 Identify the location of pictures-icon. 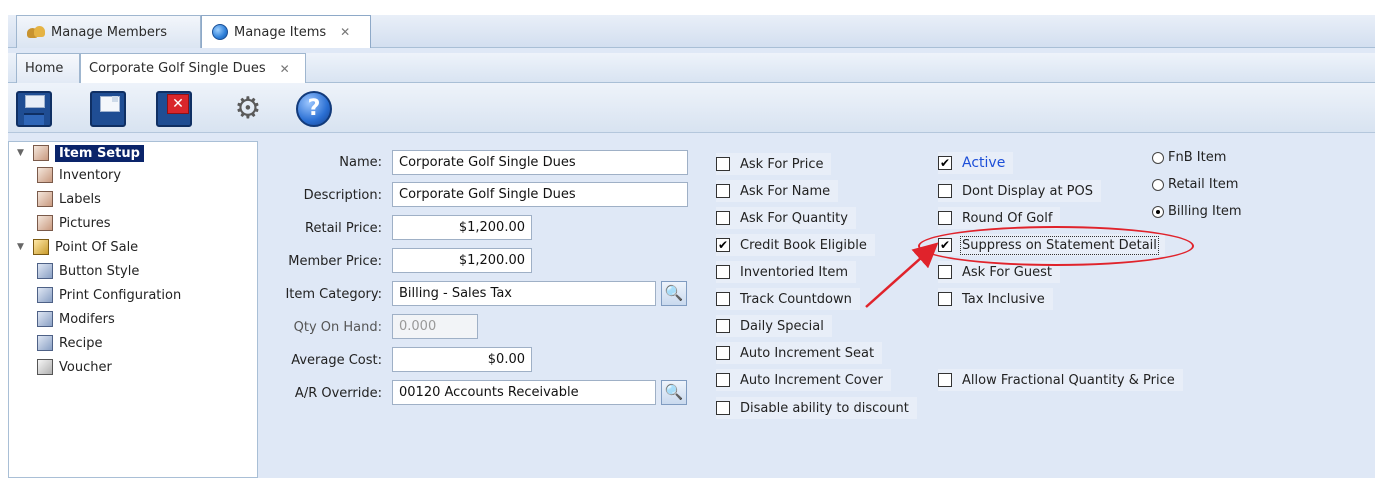
(45, 223).